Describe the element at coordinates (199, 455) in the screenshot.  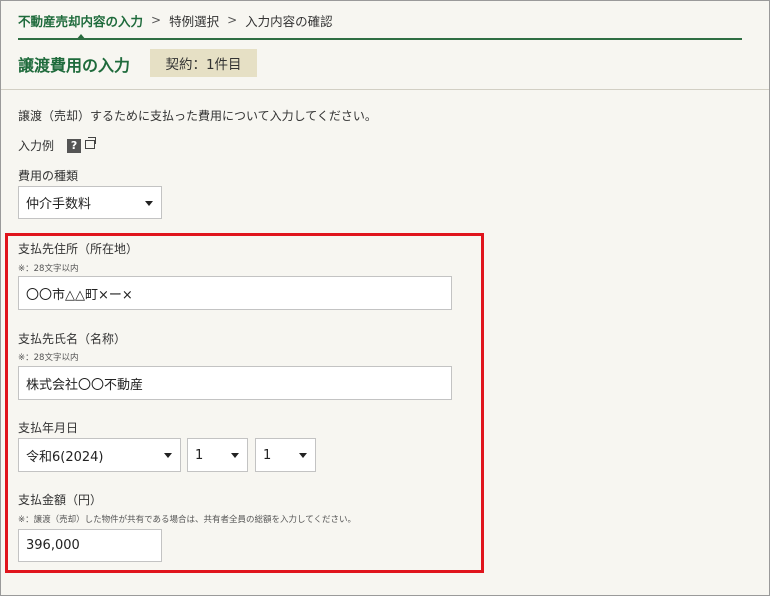
I see `payment-month-value: 1` at that location.